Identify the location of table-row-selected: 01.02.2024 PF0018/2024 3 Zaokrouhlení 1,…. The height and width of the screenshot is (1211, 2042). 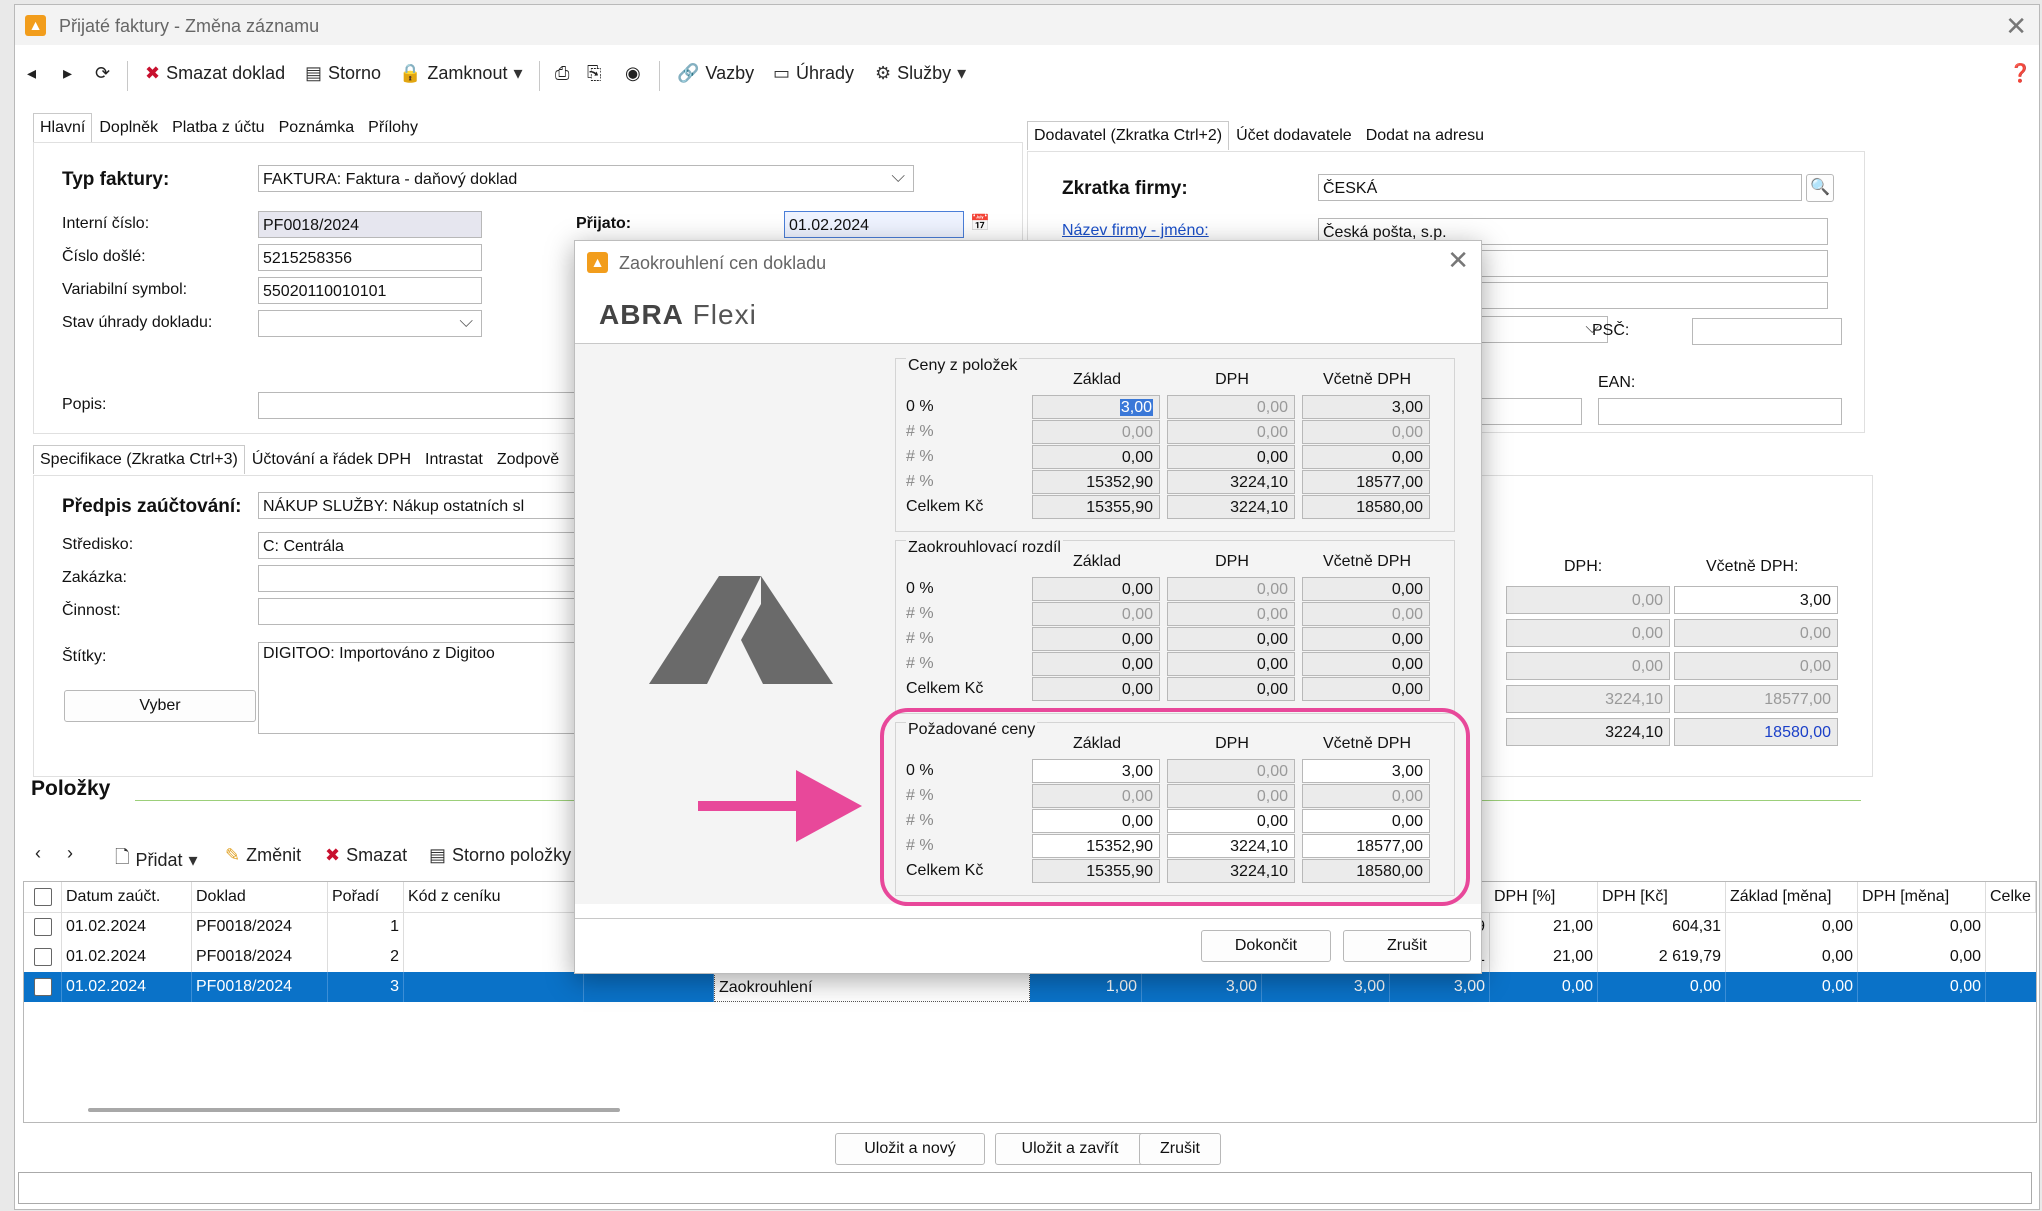
(1030, 987).